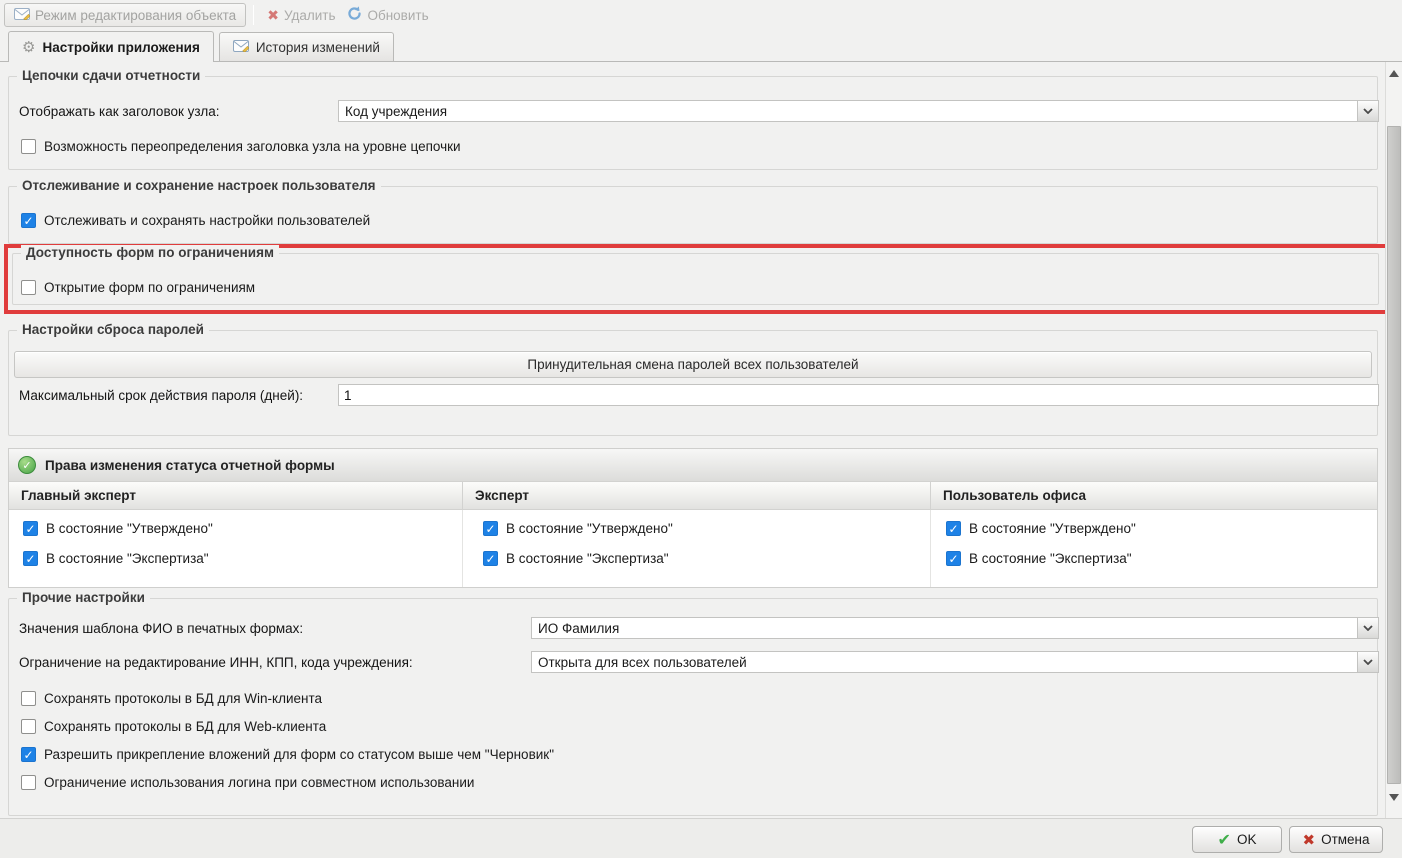 This screenshot has height=858, width=1402. Describe the element at coordinates (150, 252) in the screenshot. I see `fieldset-form-restrictions-title: Доступность форм по ограничениям` at that location.